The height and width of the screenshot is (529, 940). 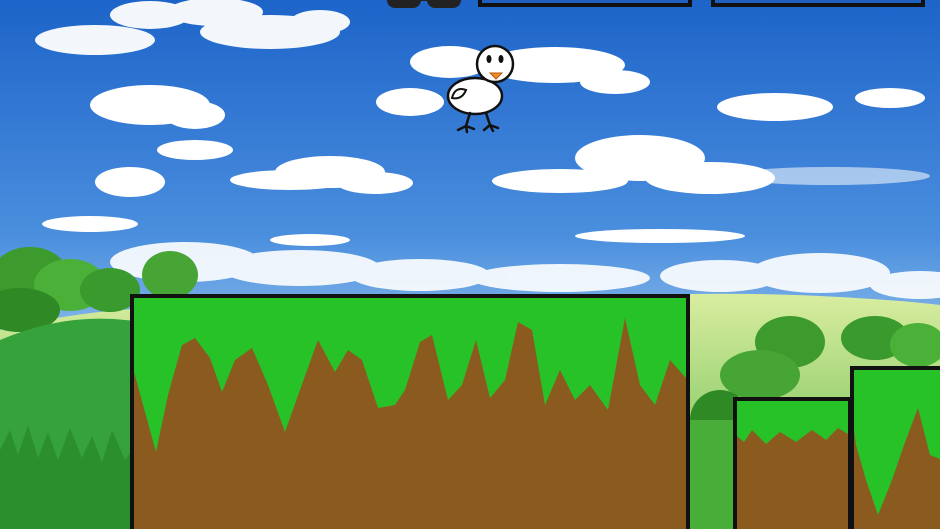 I want to click on hud-bar-left, so click(x=585, y=3).